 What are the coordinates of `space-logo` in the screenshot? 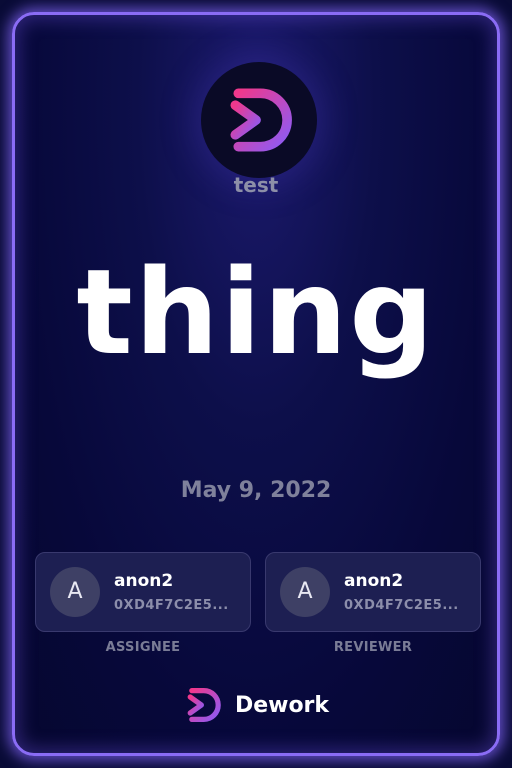 It's located at (259, 120).